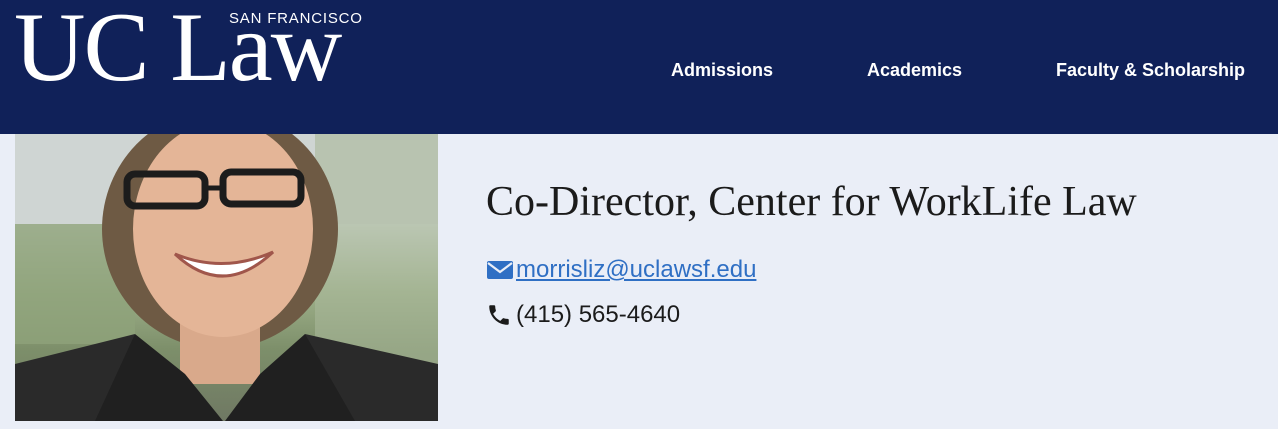 This screenshot has height=429, width=1278. I want to click on phone-number: (415) 565-4640, so click(598, 314).